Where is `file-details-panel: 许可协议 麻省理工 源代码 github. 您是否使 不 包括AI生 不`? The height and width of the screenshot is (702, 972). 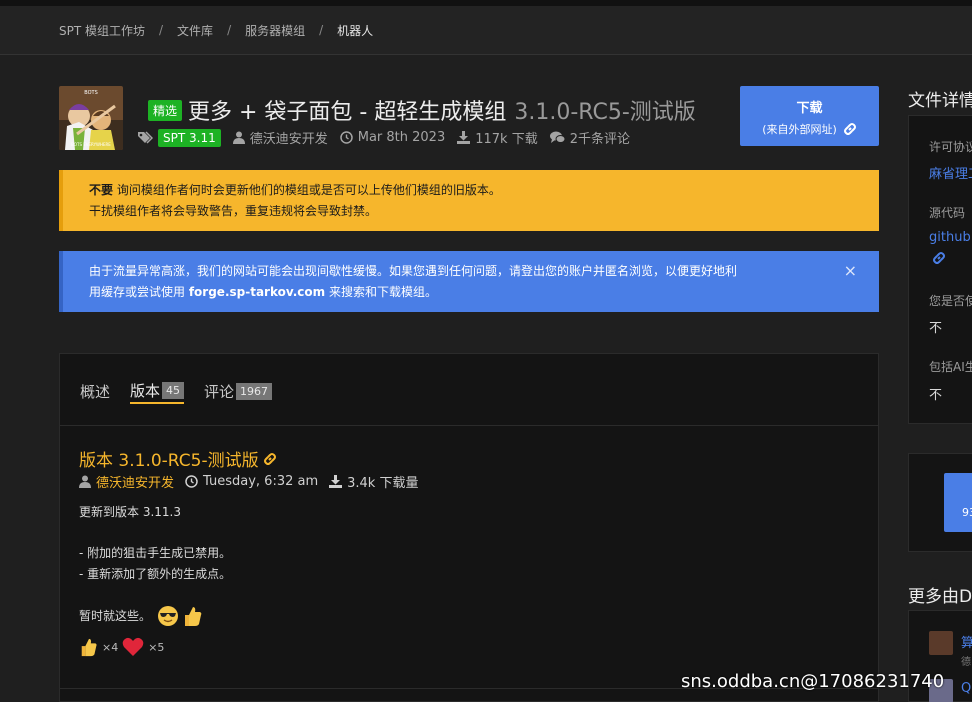
file-details-panel: 许可协议 麻省理工 源代码 github. 您是否使 不 包括AI生 不 is located at coordinates (940, 269).